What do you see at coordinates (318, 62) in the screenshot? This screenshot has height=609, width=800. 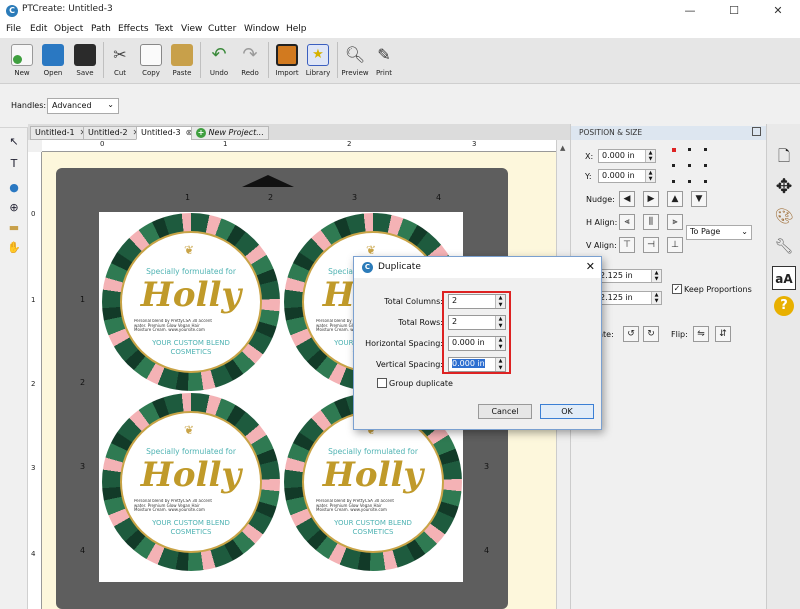 I see `library-button: ★ Library` at bounding box center [318, 62].